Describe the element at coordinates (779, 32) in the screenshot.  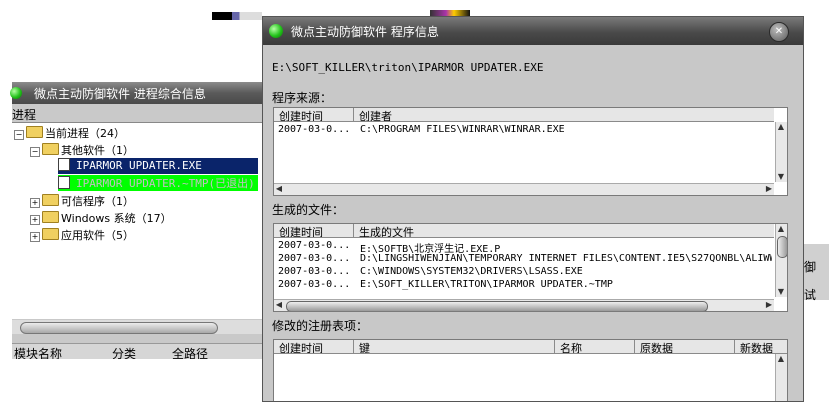
I see `close-icon: ✕` at that location.